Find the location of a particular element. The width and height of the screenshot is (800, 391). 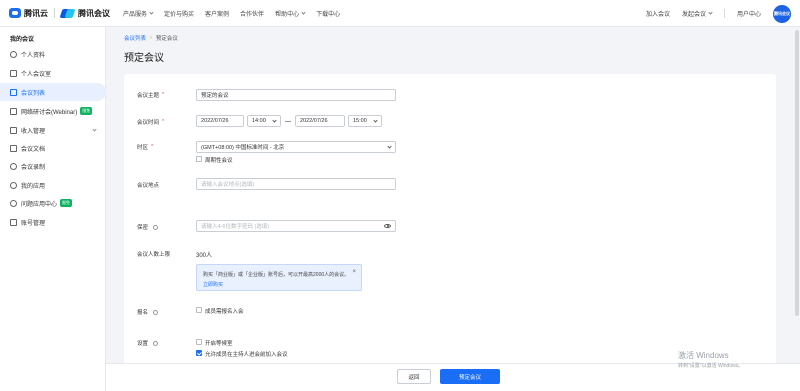

notice-text: 购买「商业版」或「企业版」账号后，可以开最高2000人的会议。 is located at coordinates (276, 275).